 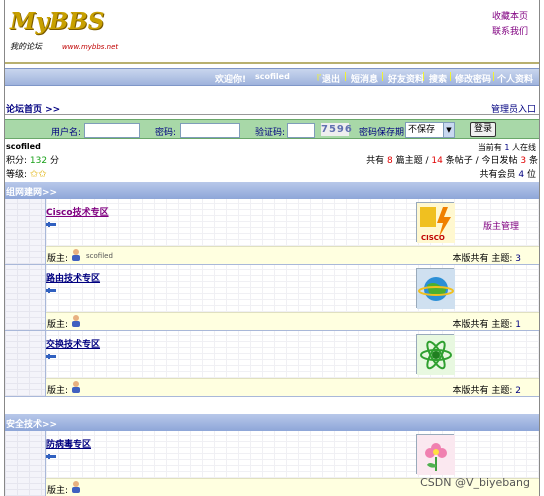 What do you see at coordinates (272, 422) in the screenshot?
I see `category-header: 安全技术>>` at bounding box center [272, 422].